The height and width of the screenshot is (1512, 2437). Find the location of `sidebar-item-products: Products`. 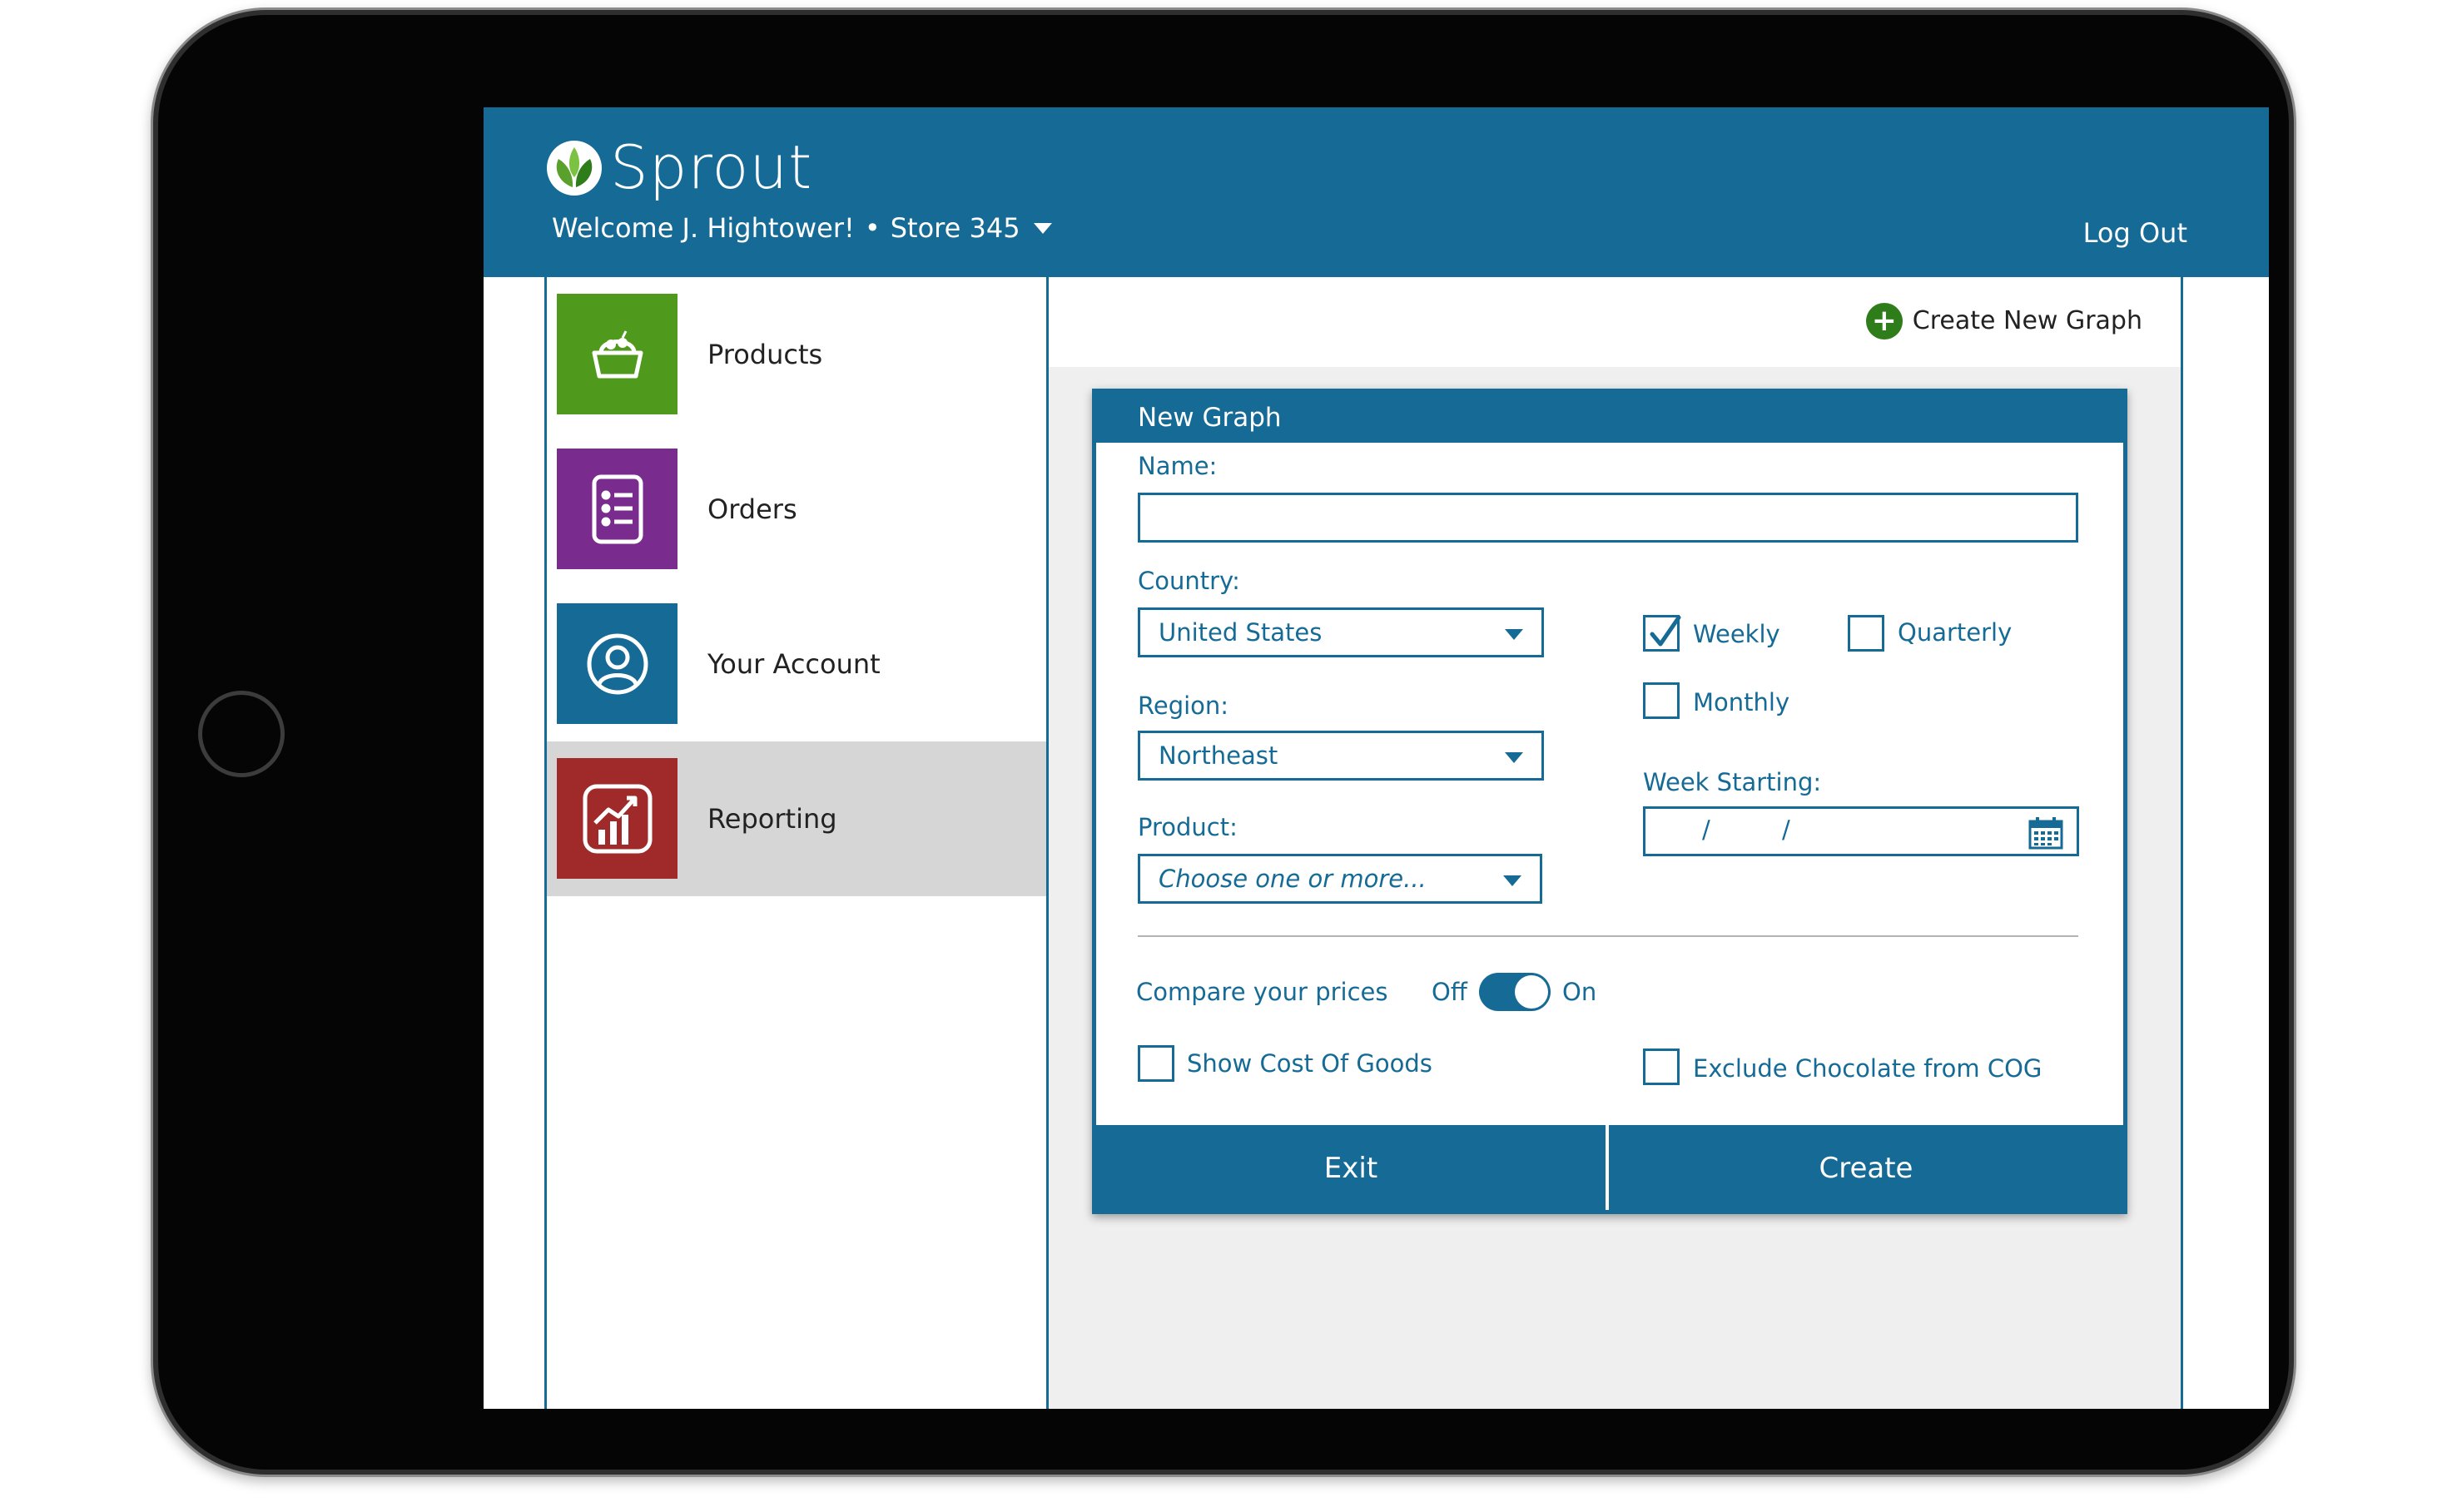

sidebar-item-products: Products is located at coordinates (797, 354).